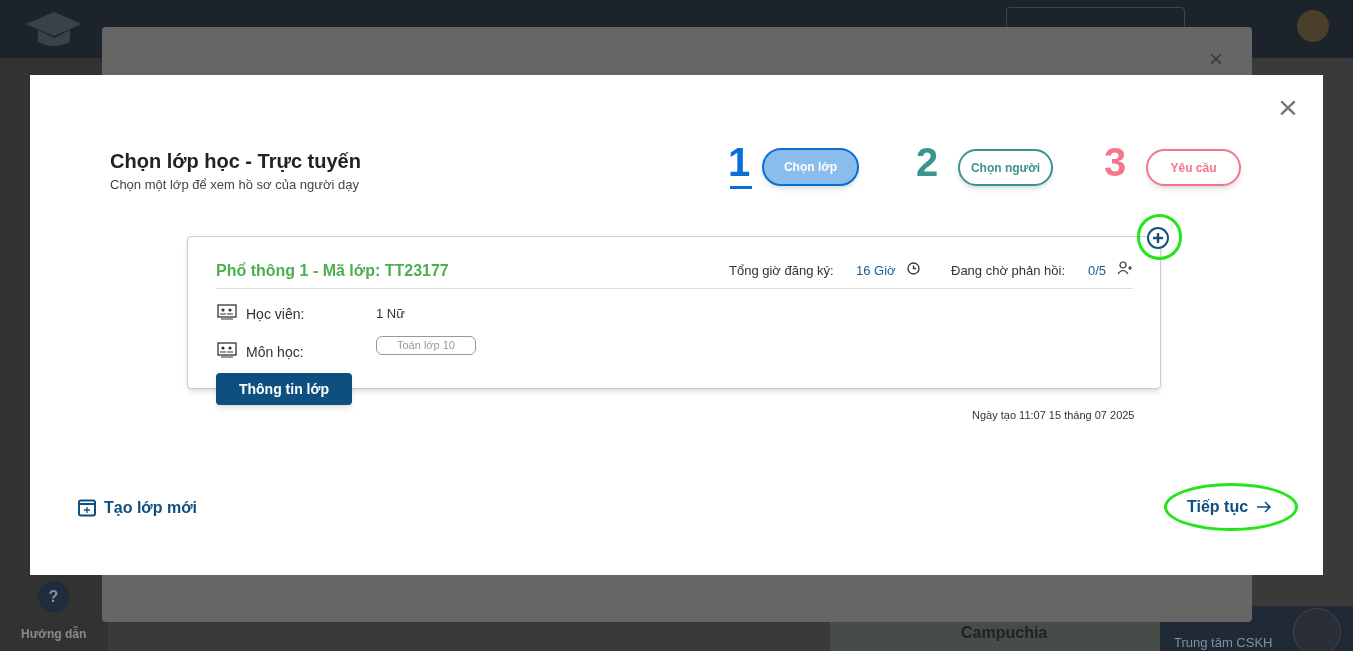 This screenshot has width=1353, height=651. What do you see at coordinates (1193, 167) in the screenshot?
I see `step-button: Yêu cầu` at bounding box center [1193, 167].